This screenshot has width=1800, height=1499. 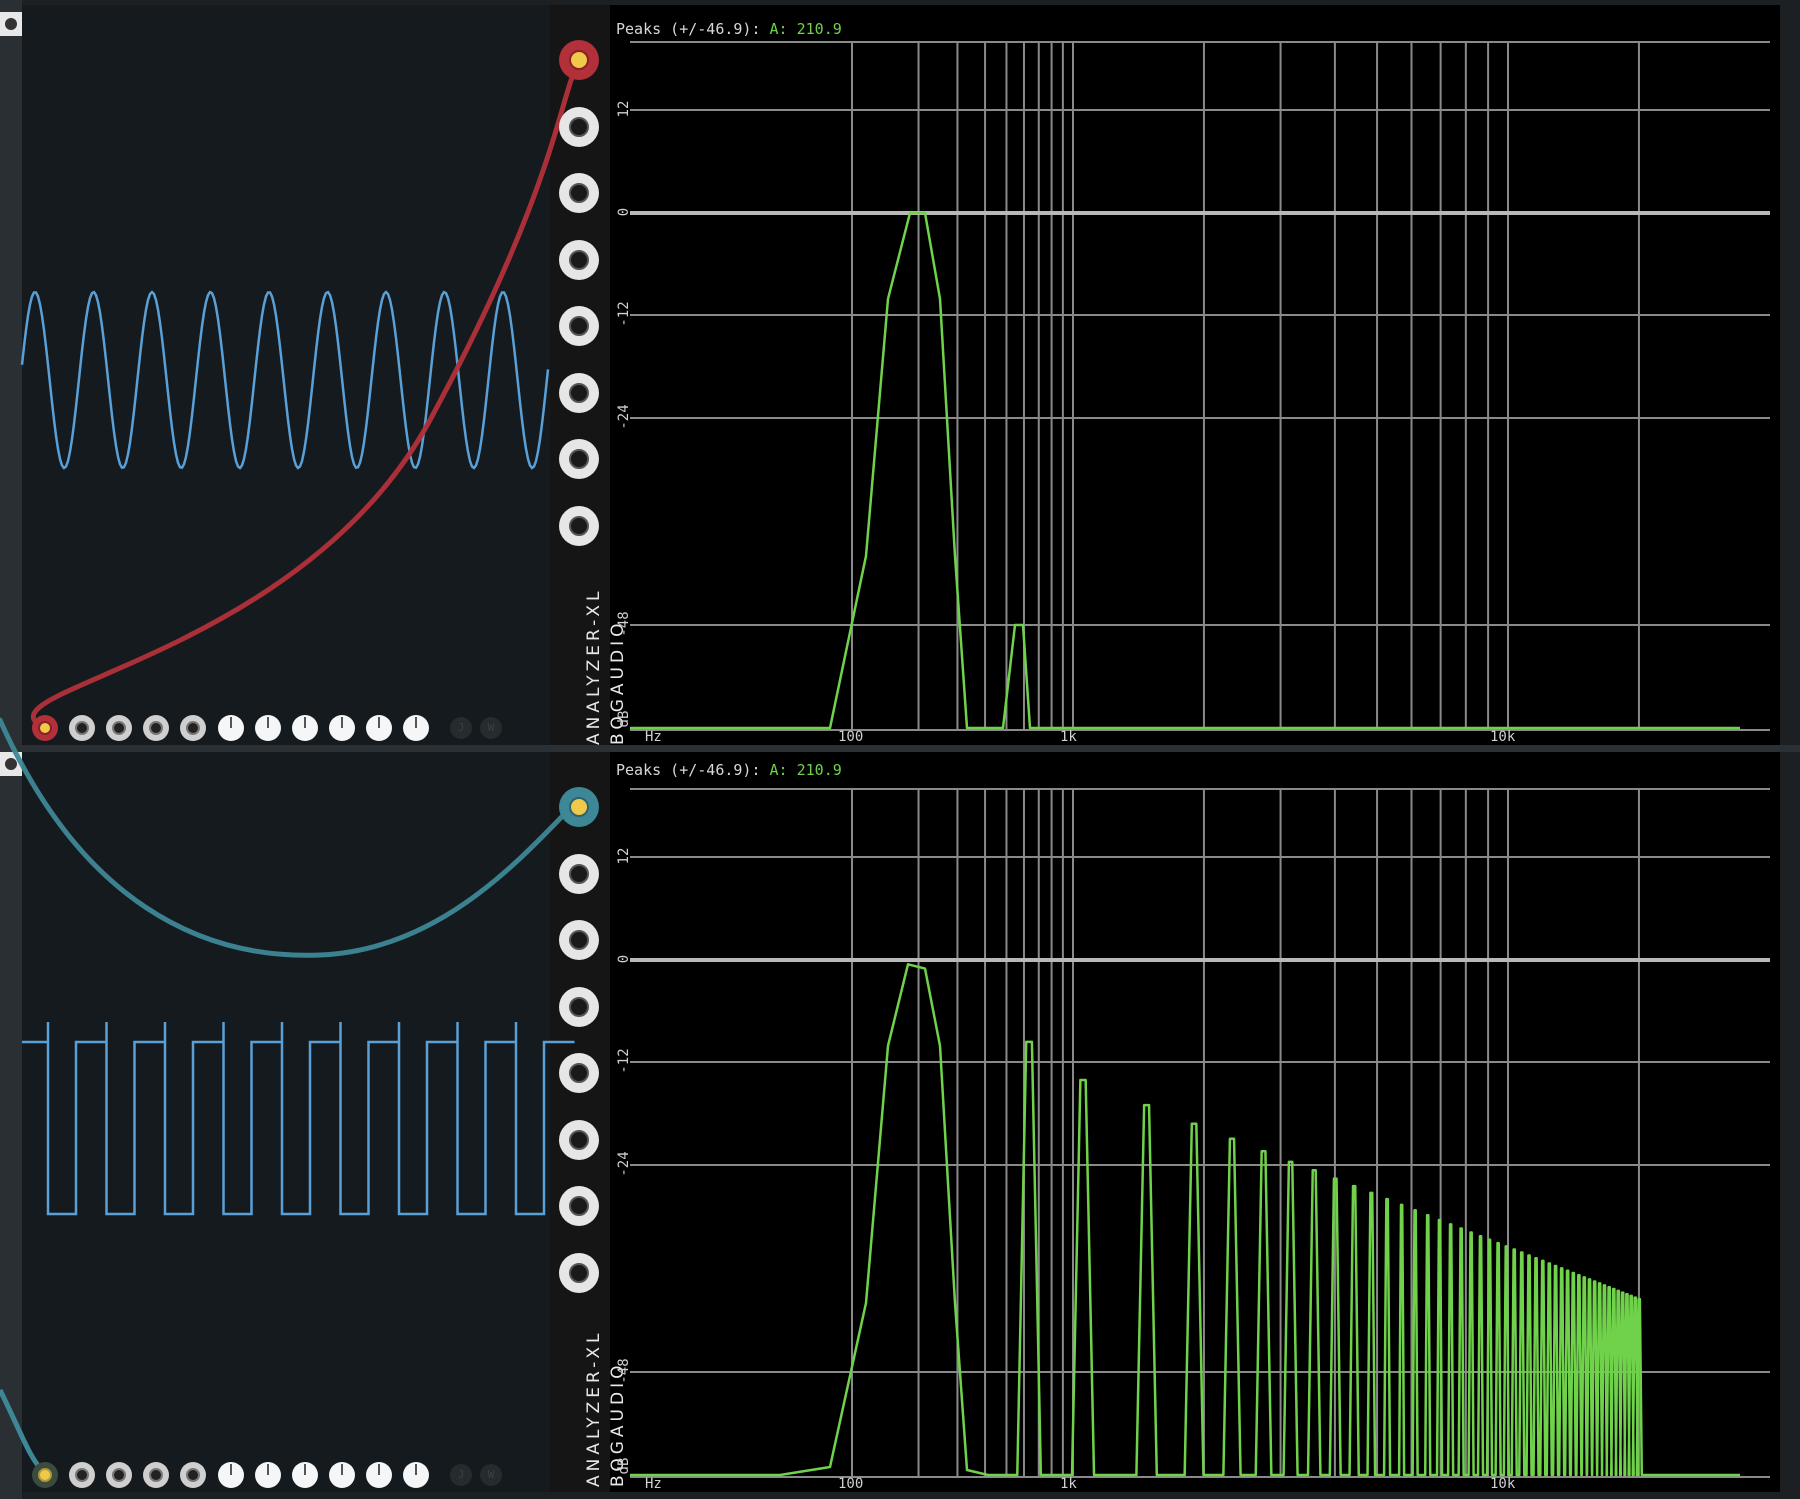 I want to click on patch-cable-teal-lower, so click(x=23, y=1431).